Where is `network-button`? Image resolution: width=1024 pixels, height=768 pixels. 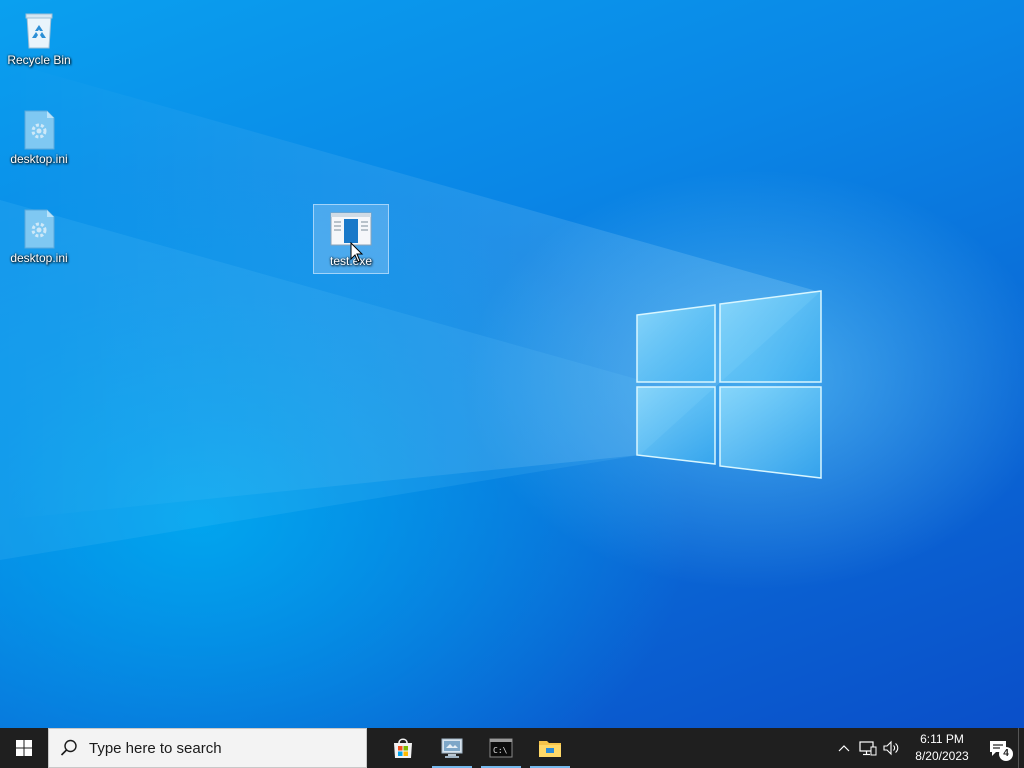
network-button is located at coordinates (868, 748).